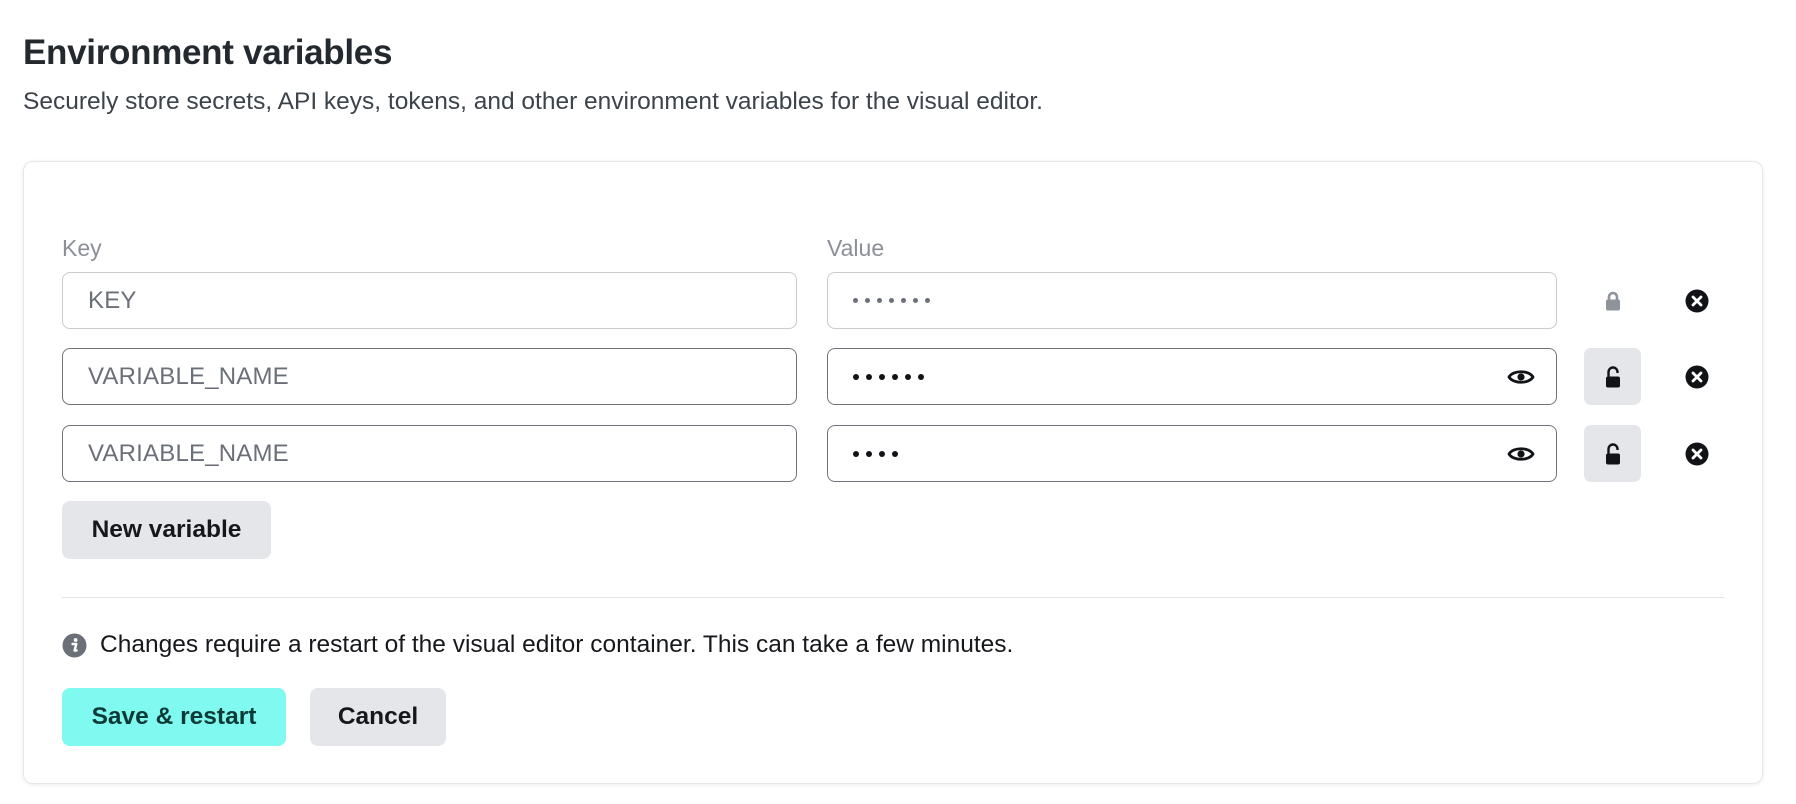  Describe the element at coordinates (856, 248) in the screenshot. I see `value-column-label: Value` at that location.